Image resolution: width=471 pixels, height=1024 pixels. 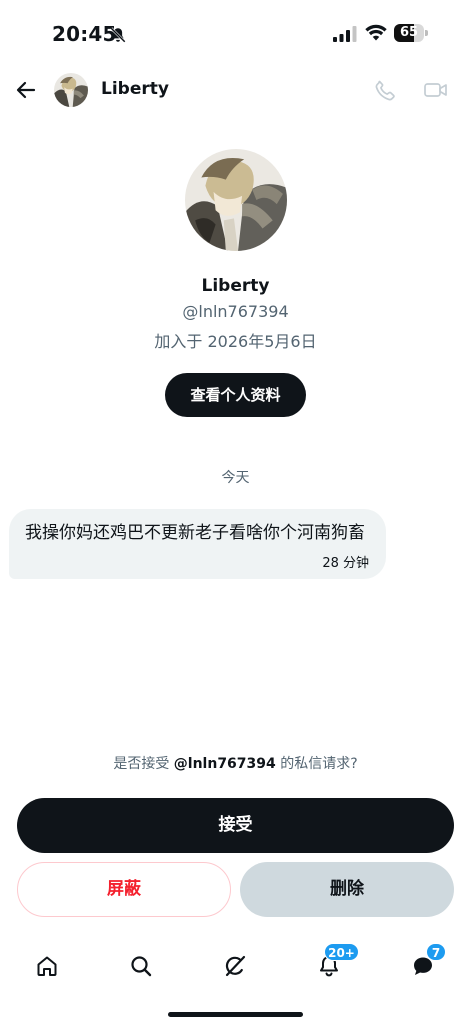 I want to click on bottom-nav: 20+ 7, so click(x=235, y=966).